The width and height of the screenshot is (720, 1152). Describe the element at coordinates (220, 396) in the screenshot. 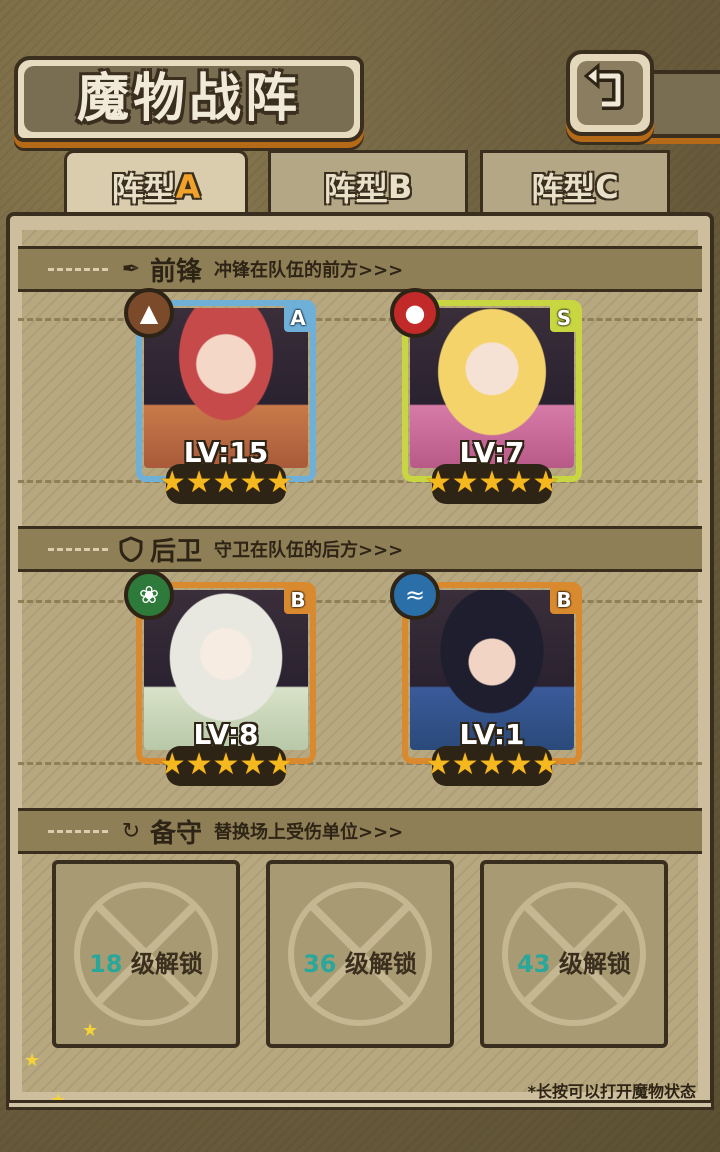

I see `unit-card-front-1: A ▲ LV:15 ★ ★ ★ ★ ★` at that location.